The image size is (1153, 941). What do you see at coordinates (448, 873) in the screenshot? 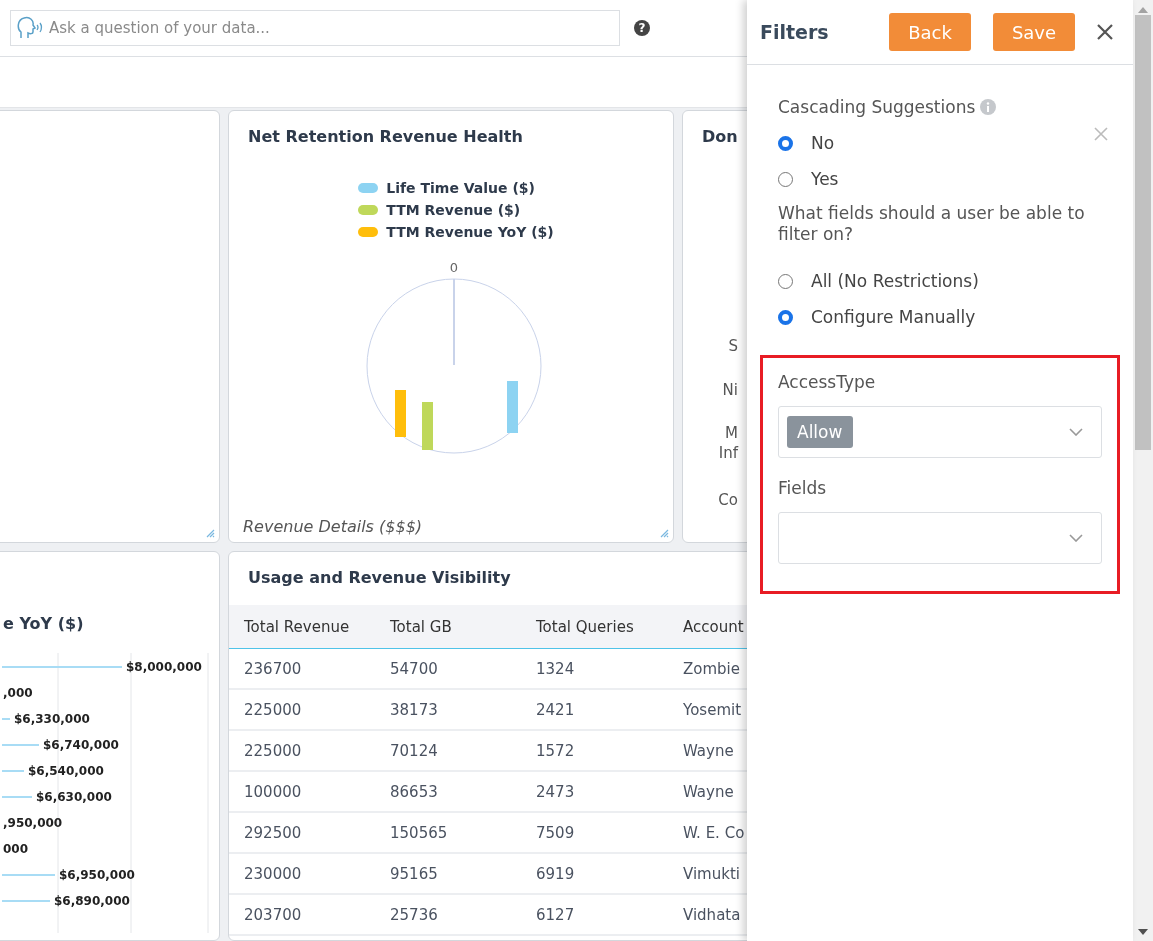
I see `table-cell: 95165` at bounding box center [448, 873].